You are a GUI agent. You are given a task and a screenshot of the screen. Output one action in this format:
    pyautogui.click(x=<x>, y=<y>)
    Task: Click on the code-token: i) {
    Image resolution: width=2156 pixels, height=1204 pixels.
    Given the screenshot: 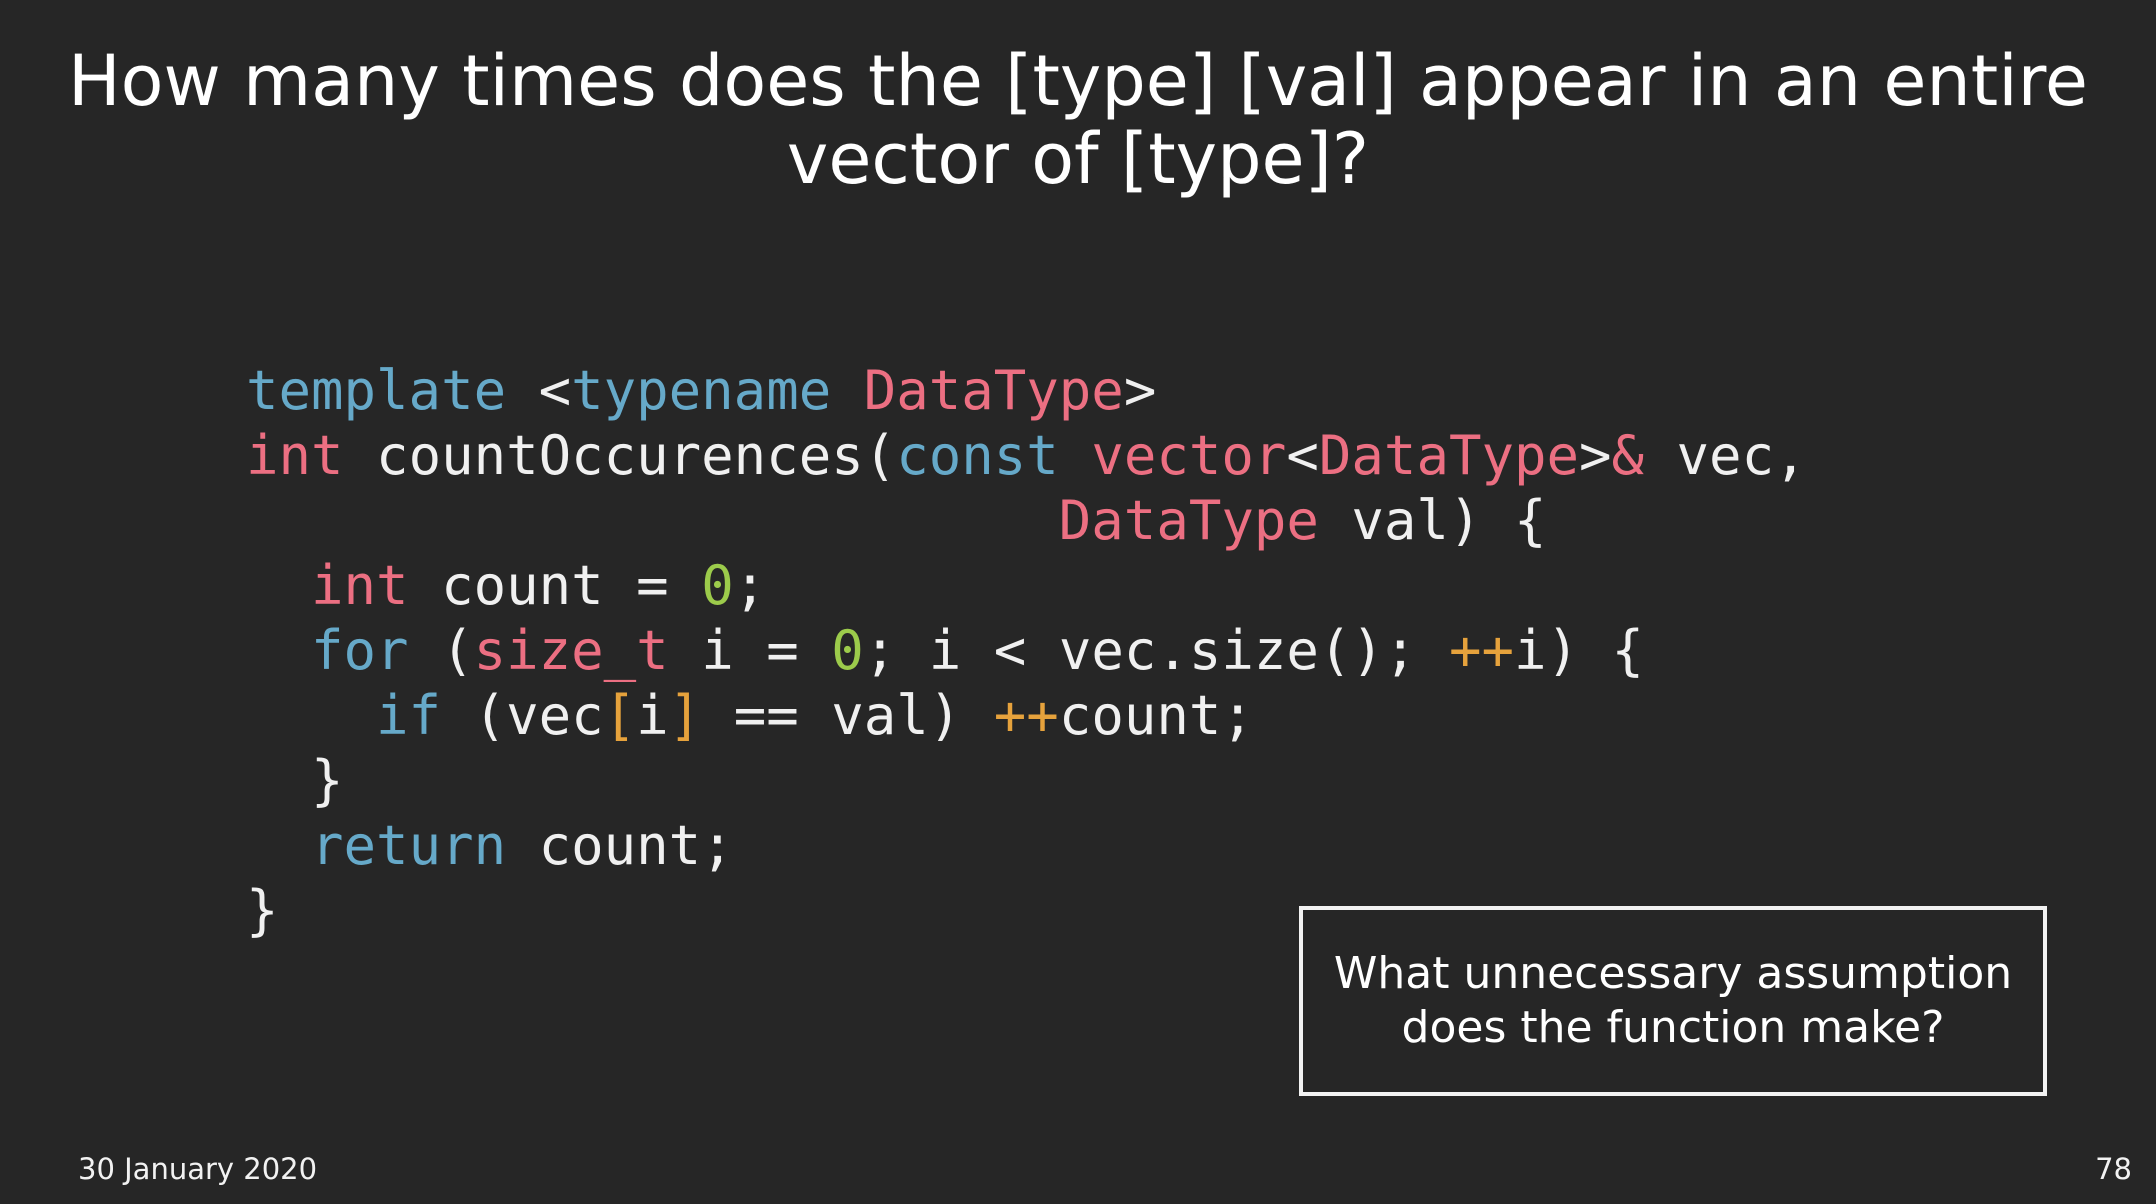 What is the action you would take?
    pyautogui.click(x=1579, y=650)
    